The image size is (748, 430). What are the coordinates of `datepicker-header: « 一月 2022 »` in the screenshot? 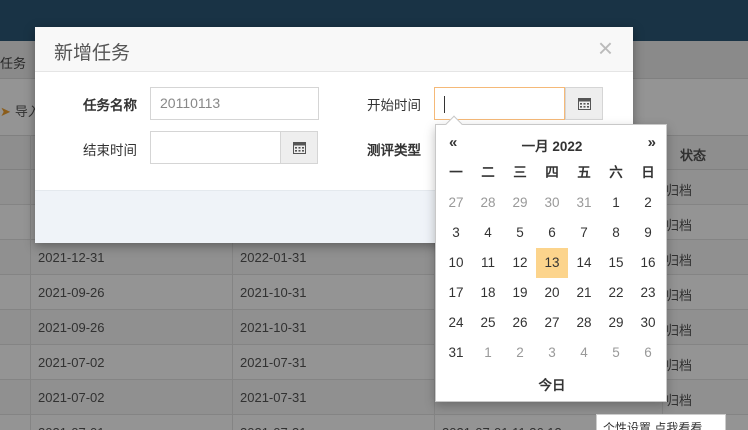 It's located at (552, 143).